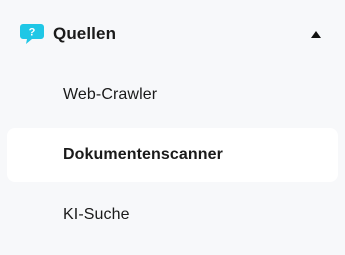 The image size is (345, 255). What do you see at coordinates (96, 214) in the screenshot?
I see `sub-item-label: KI-Suche` at bounding box center [96, 214].